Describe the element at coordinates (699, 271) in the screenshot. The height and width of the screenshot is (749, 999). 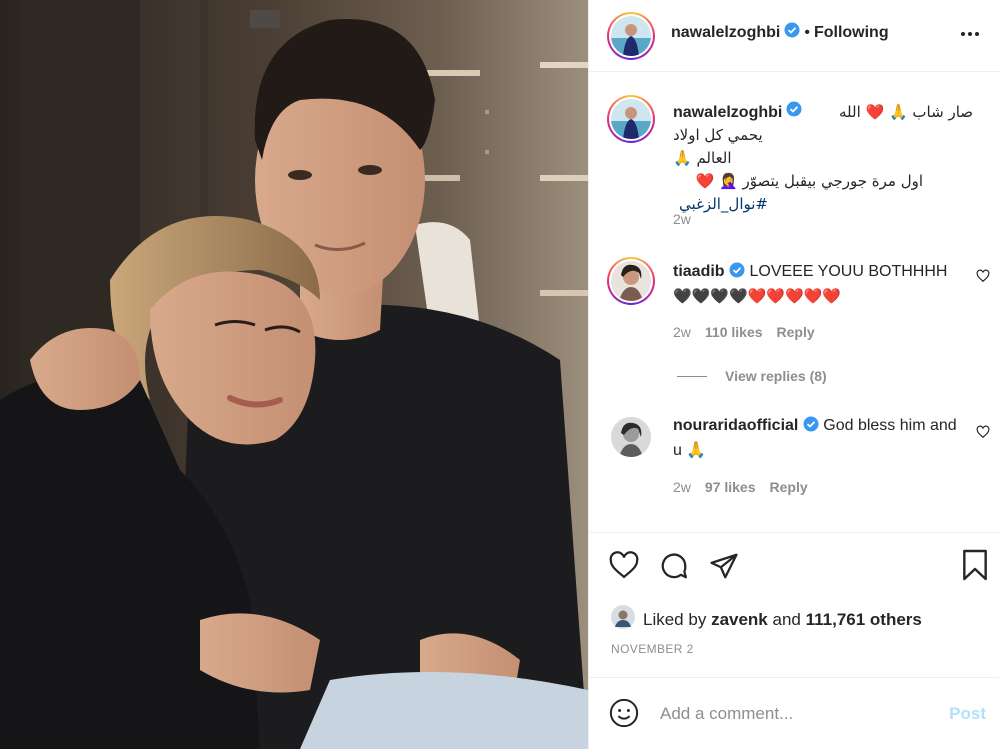
I see `comment-username: tiaadib` at that location.